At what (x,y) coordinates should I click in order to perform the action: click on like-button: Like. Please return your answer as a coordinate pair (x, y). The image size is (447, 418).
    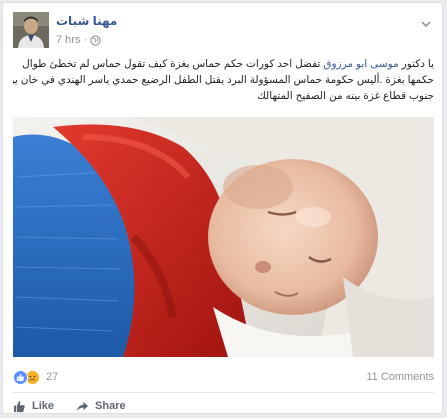
    Looking at the image, I should click on (33, 406).